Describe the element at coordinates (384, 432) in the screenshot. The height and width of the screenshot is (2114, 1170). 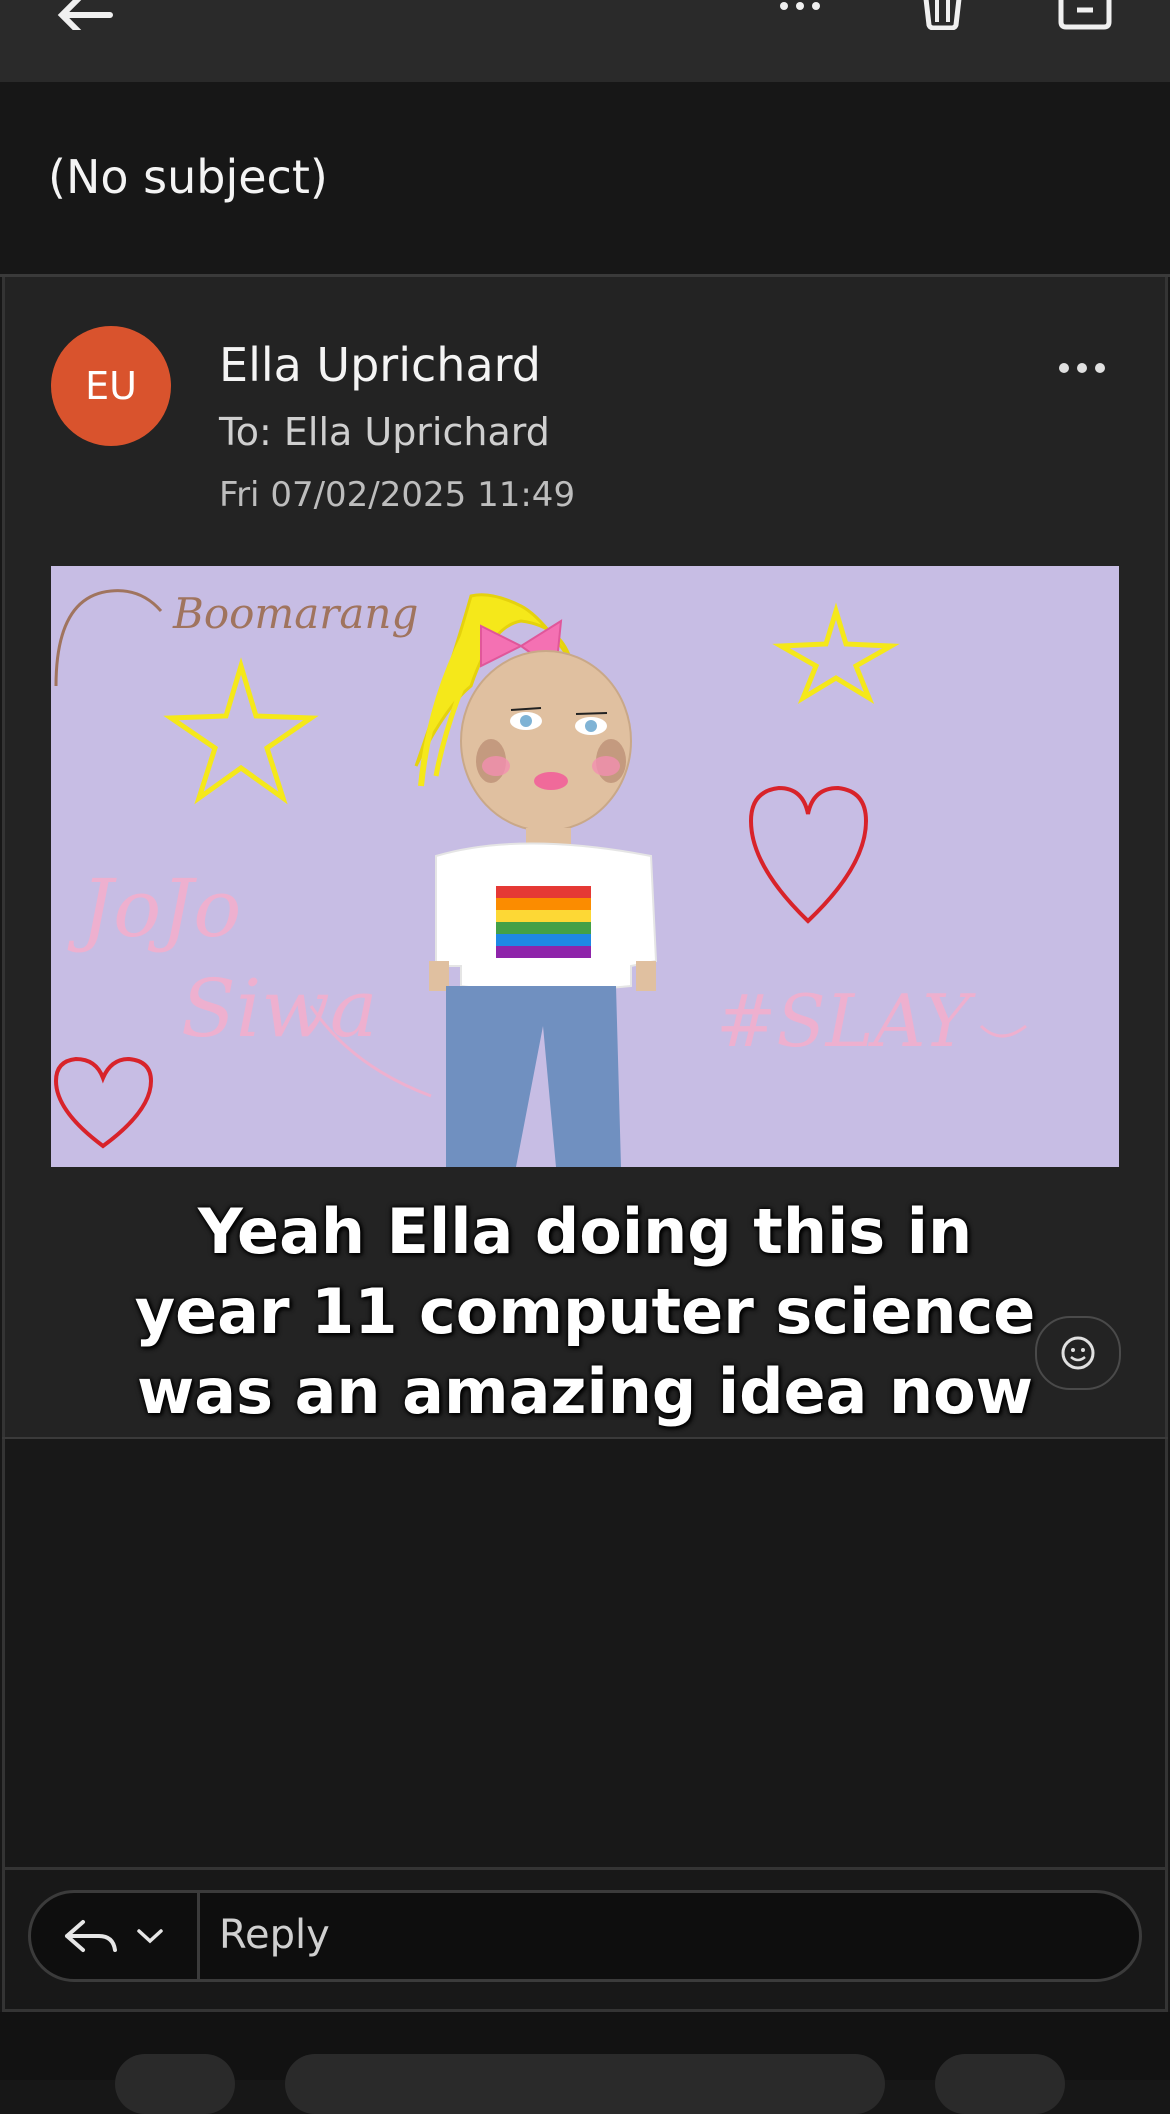
I see `recipient-line: To: Ella Uprichard` at that location.